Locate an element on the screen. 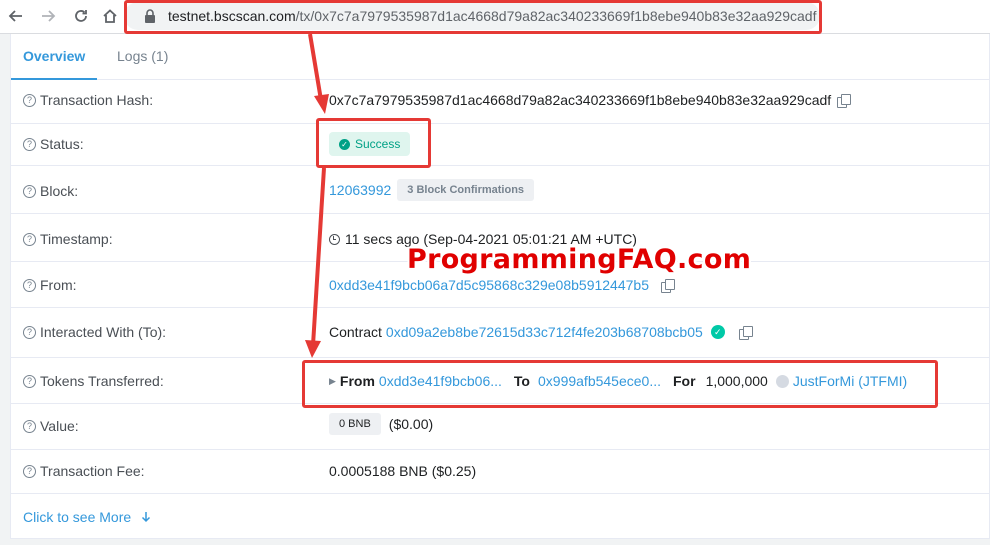  value-value-group: 0 BNB ($0.00) is located at coordinates (381, 424).